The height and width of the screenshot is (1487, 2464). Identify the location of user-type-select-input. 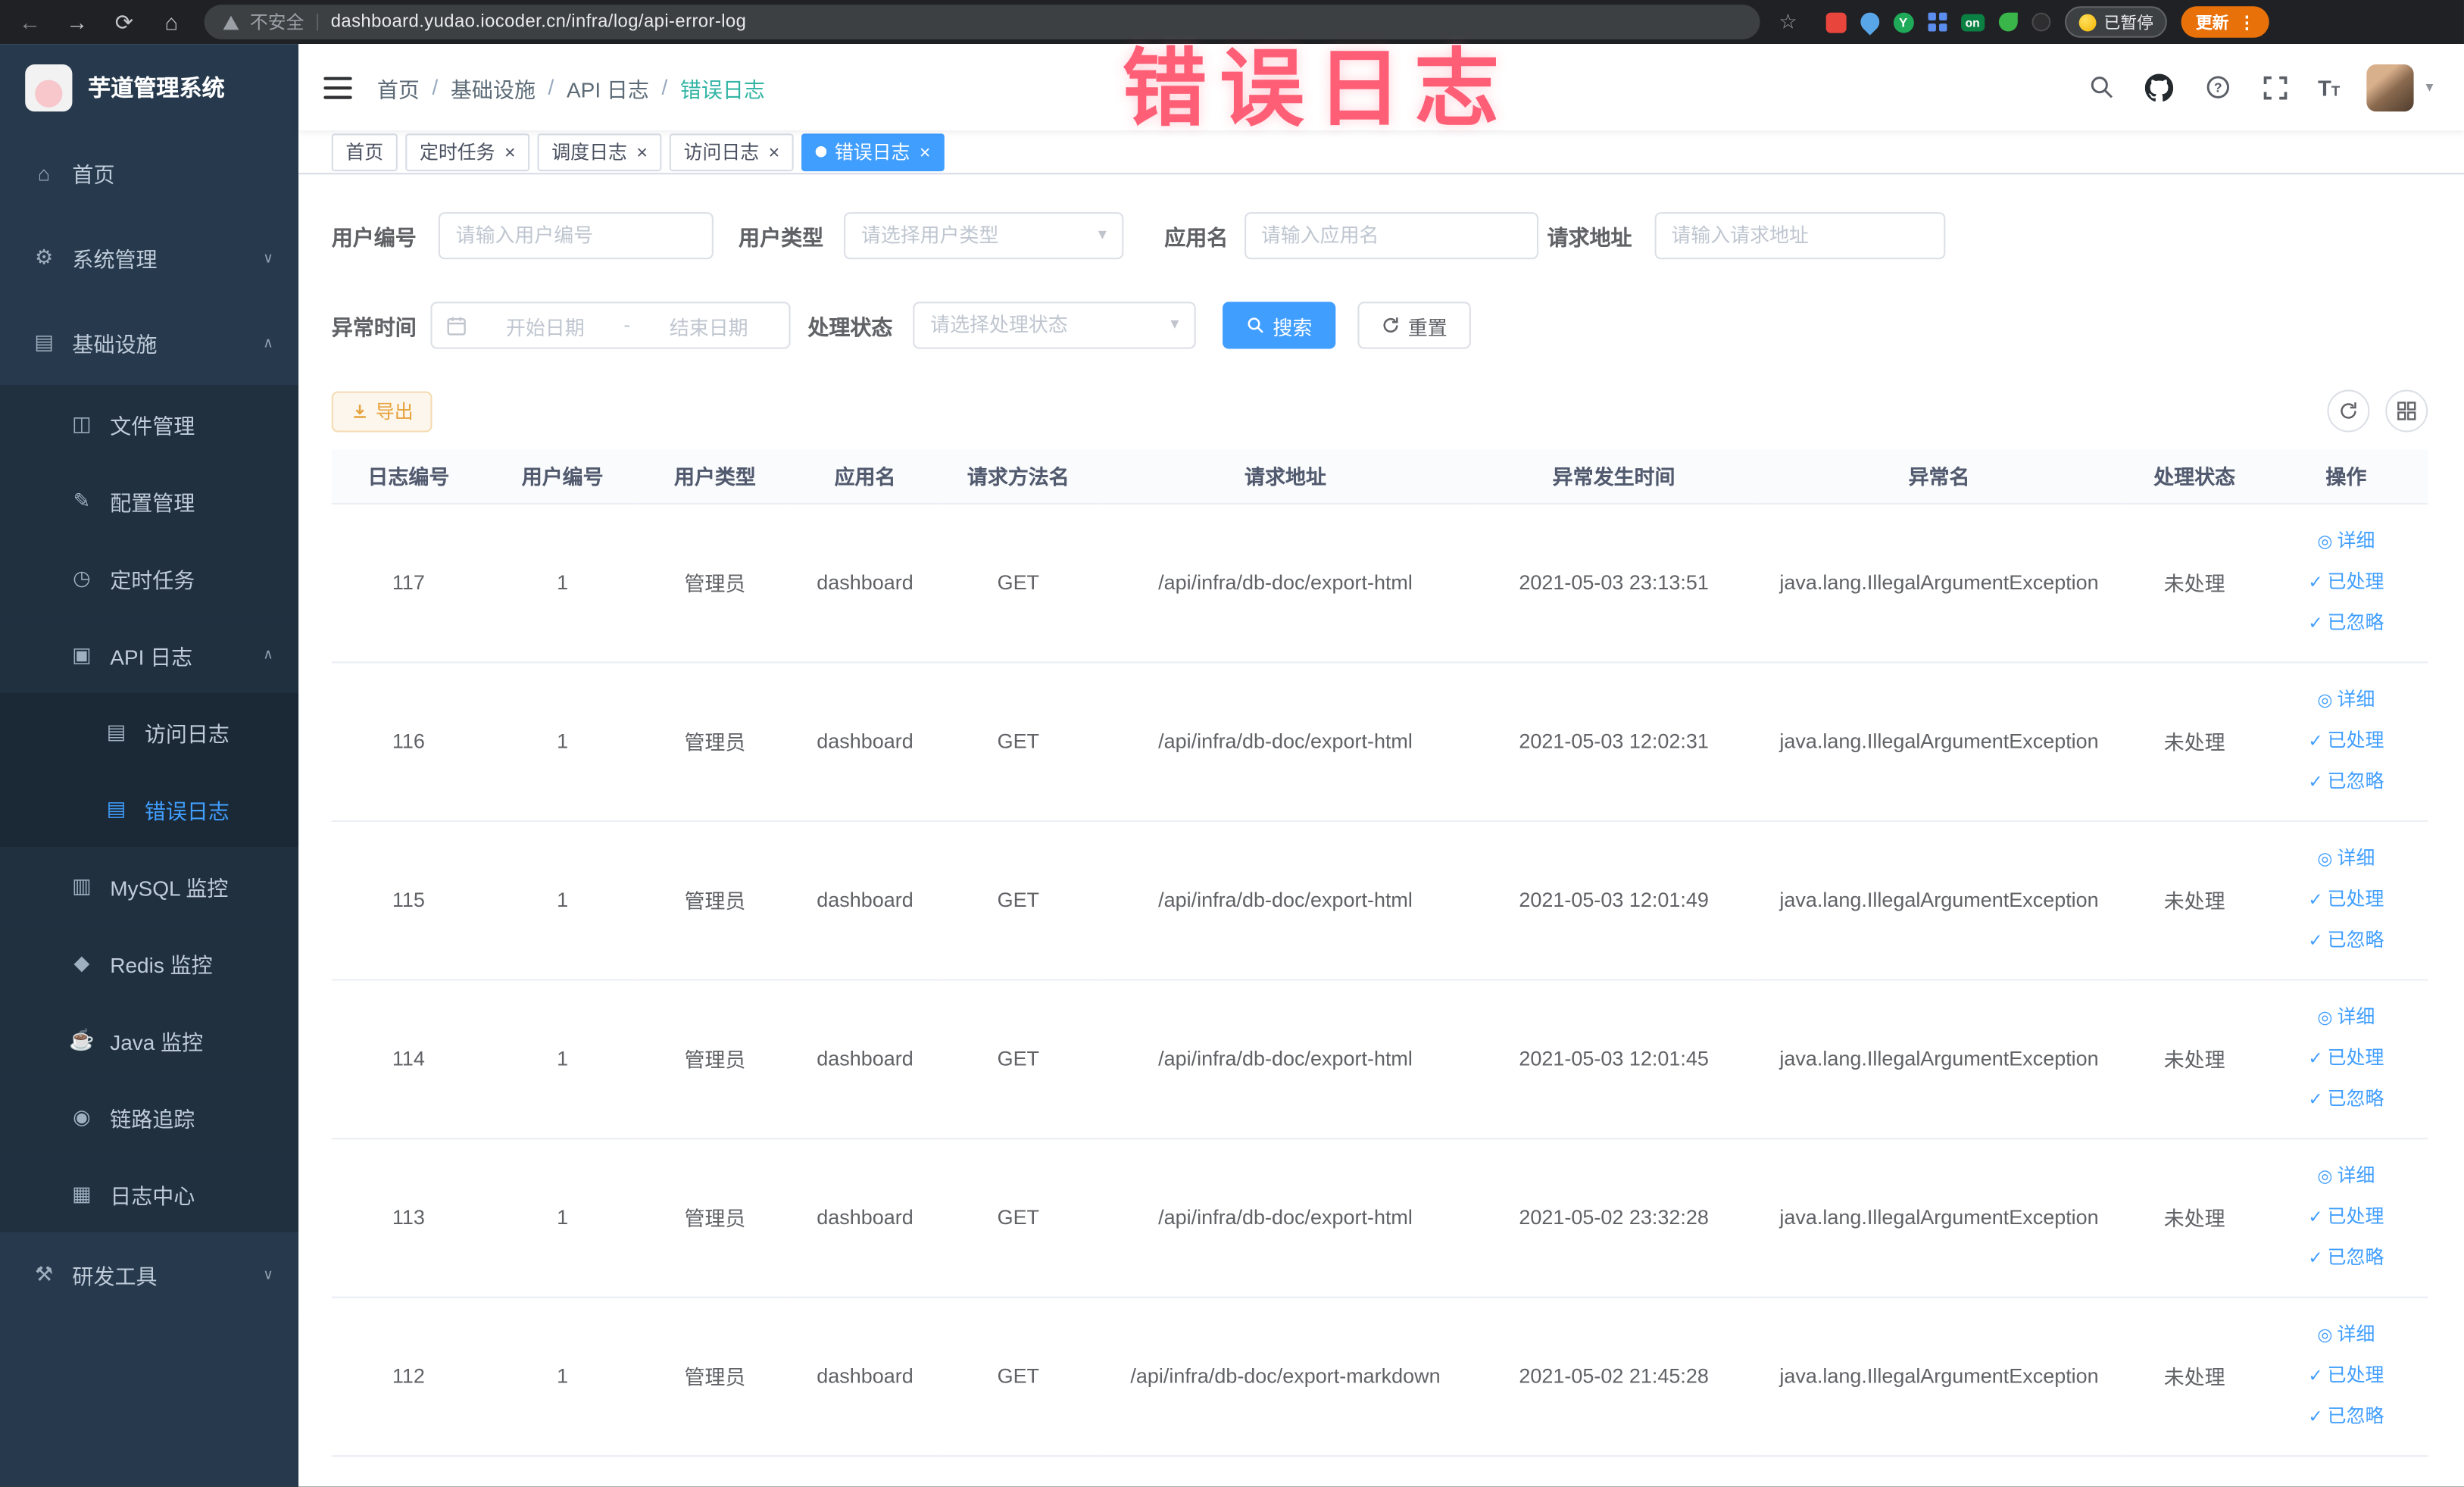
(984, 236).